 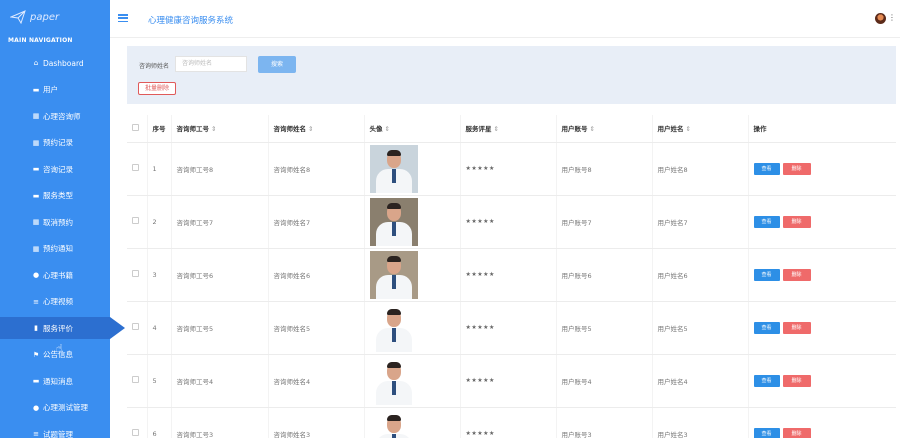 What do you see at coordinates (123, 18) in the screenshot?
I see `menu-toggle-icon` at bounding box center [123, 18].